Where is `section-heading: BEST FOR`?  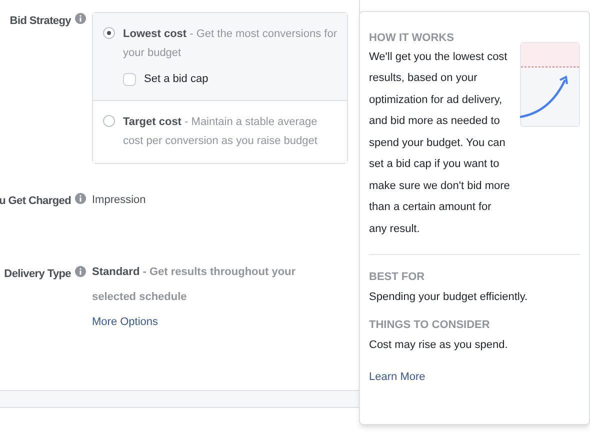
section-heading: BEST FOR is located at coordinates (397, 277).